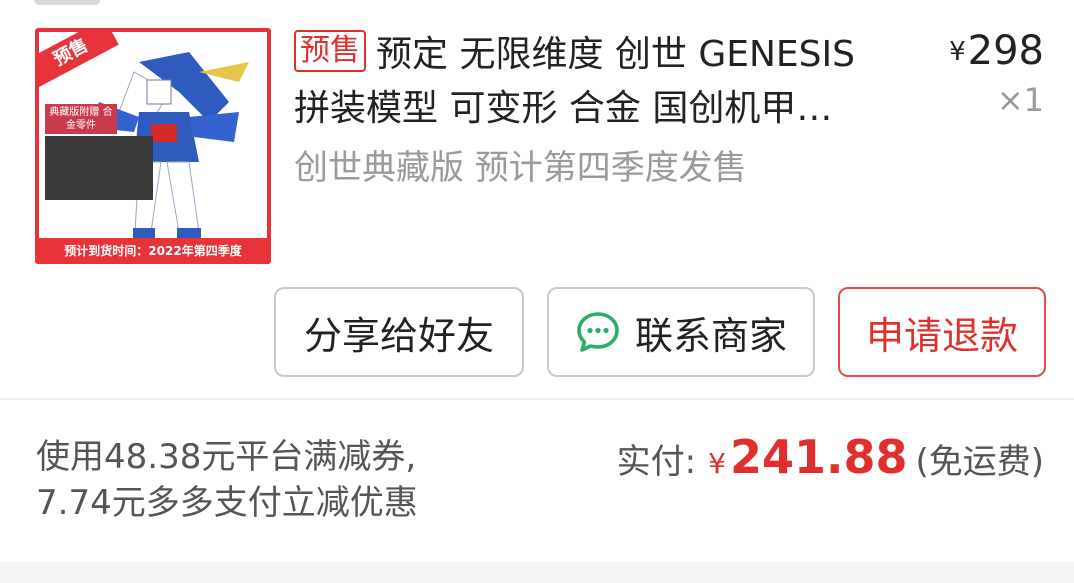 This screenshot has width=1074, height=583. What do you see at coordinates (957, 52) in the screenshot?
I see `price-currency: ¥` at bounding box center [957, 52].